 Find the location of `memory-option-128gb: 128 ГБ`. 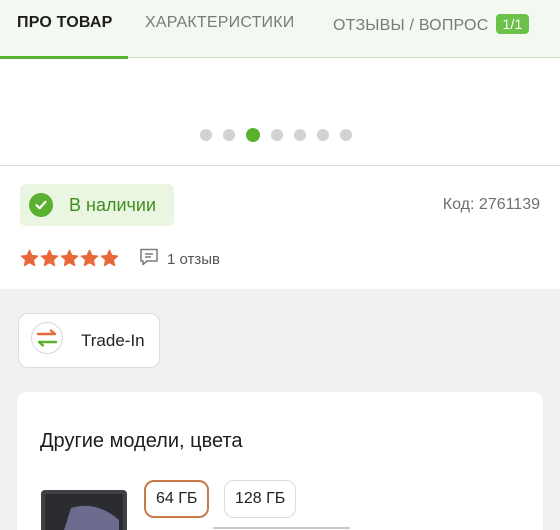

memory-option-128gb: 128 ГБ is located at coordinates (260, 499).